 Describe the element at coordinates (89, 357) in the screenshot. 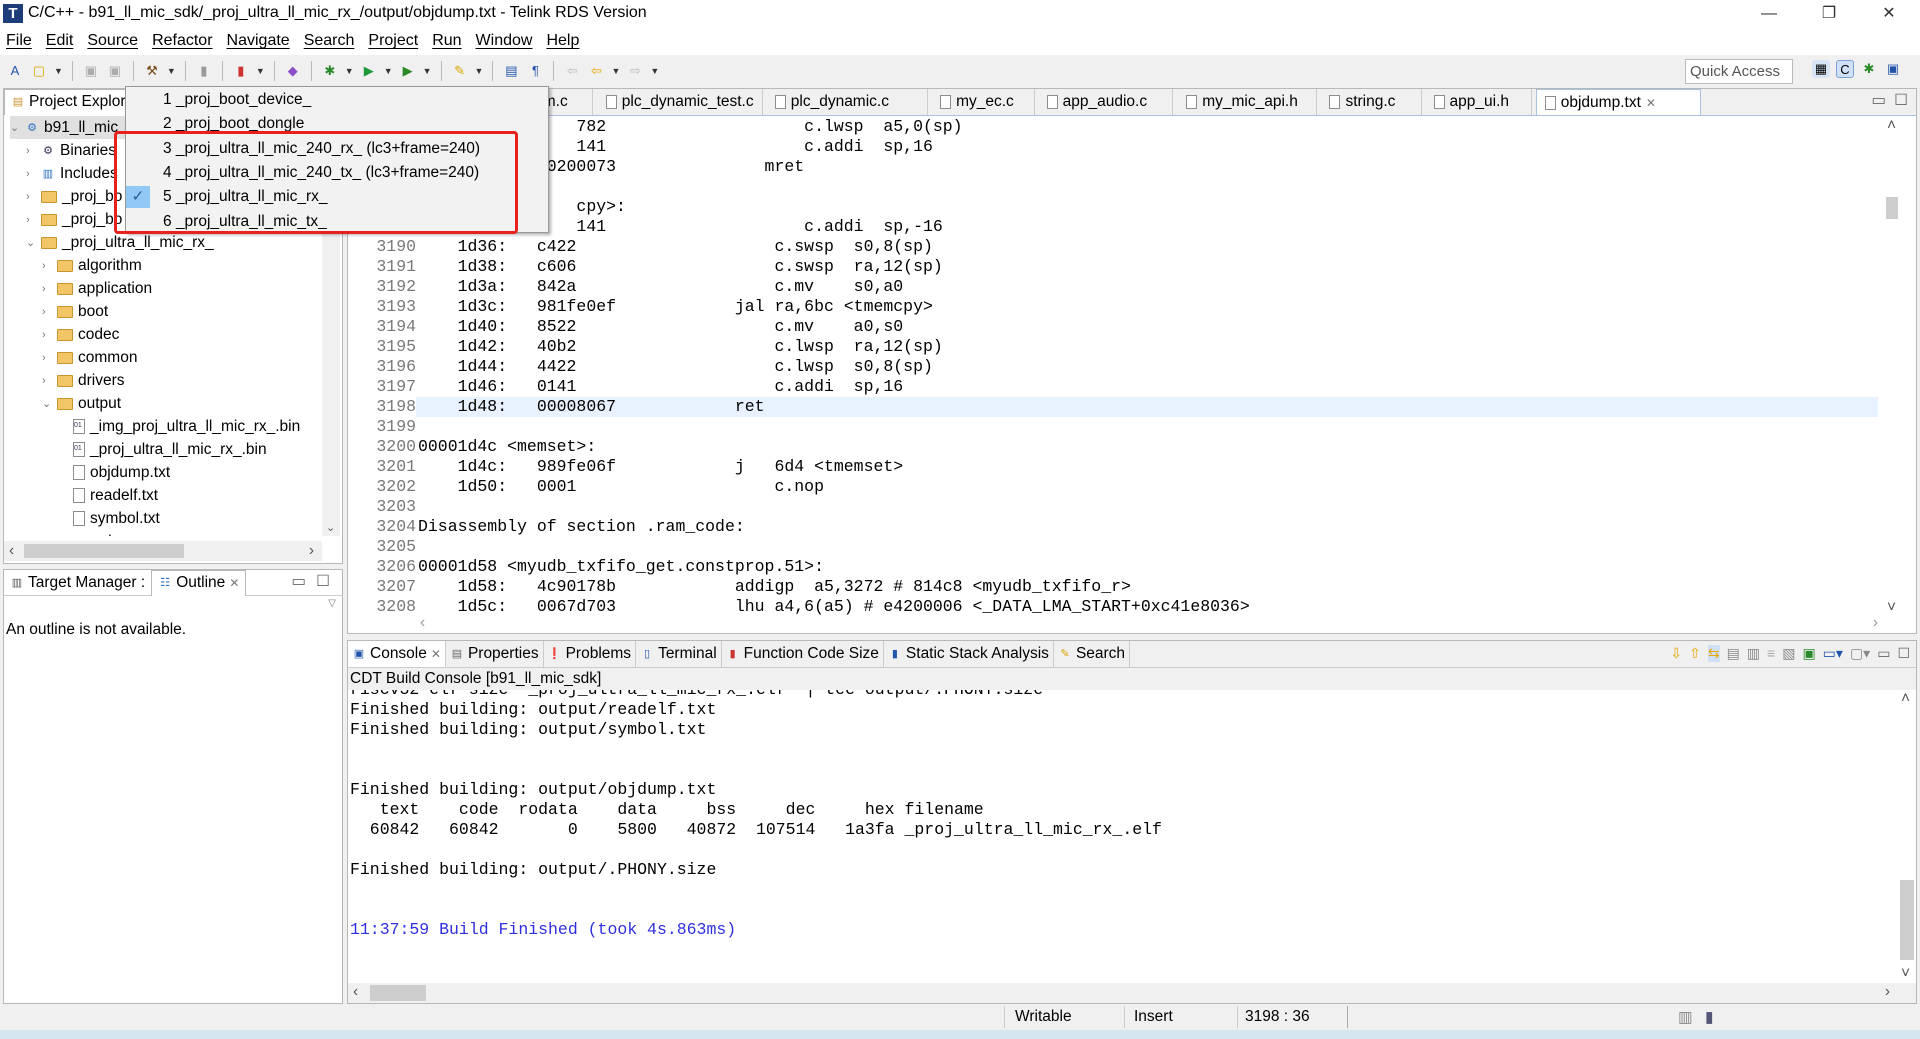

I see `tree-item: › common` at that location.